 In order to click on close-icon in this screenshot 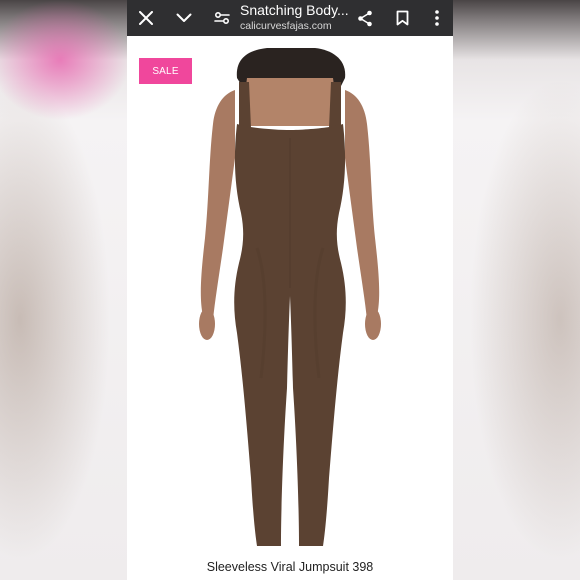, I will do `click(146, 18)`.